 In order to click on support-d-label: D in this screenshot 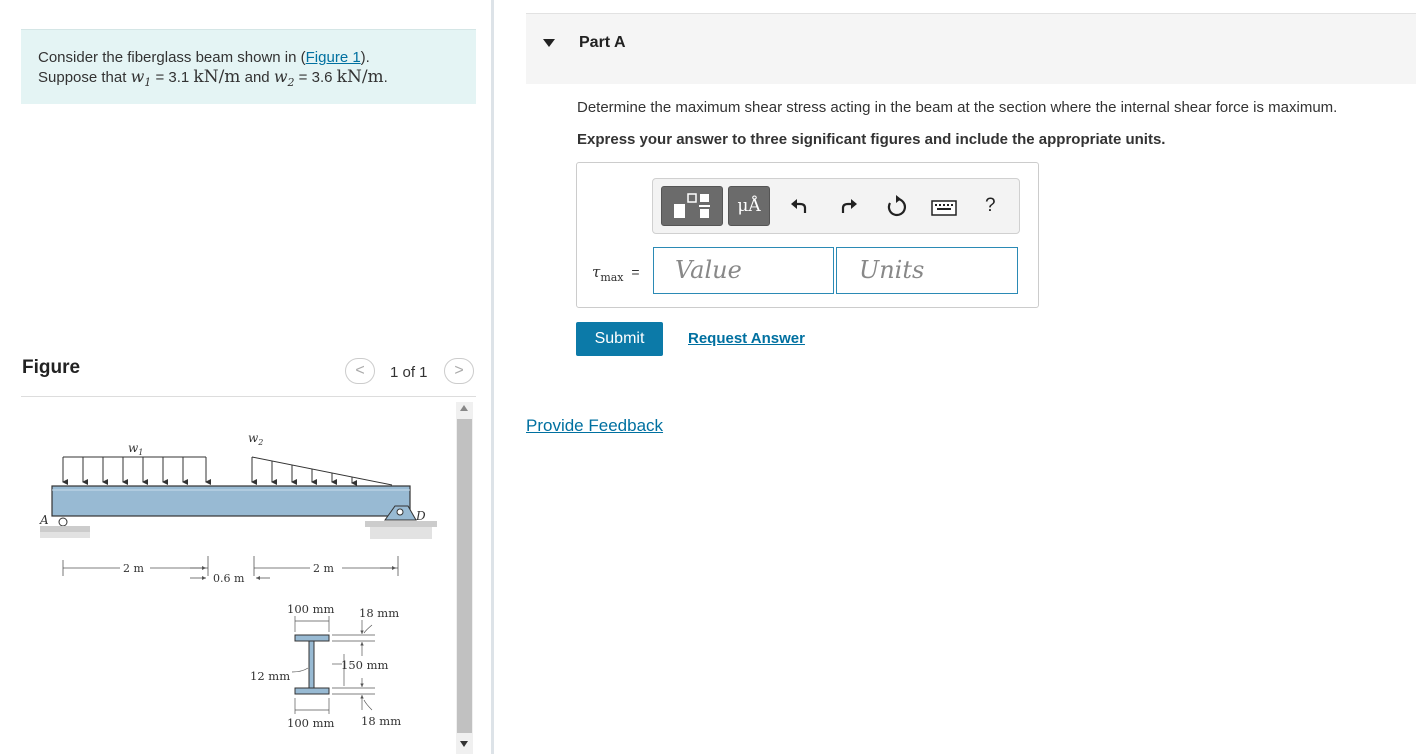, I will do `click(420, 516)`.